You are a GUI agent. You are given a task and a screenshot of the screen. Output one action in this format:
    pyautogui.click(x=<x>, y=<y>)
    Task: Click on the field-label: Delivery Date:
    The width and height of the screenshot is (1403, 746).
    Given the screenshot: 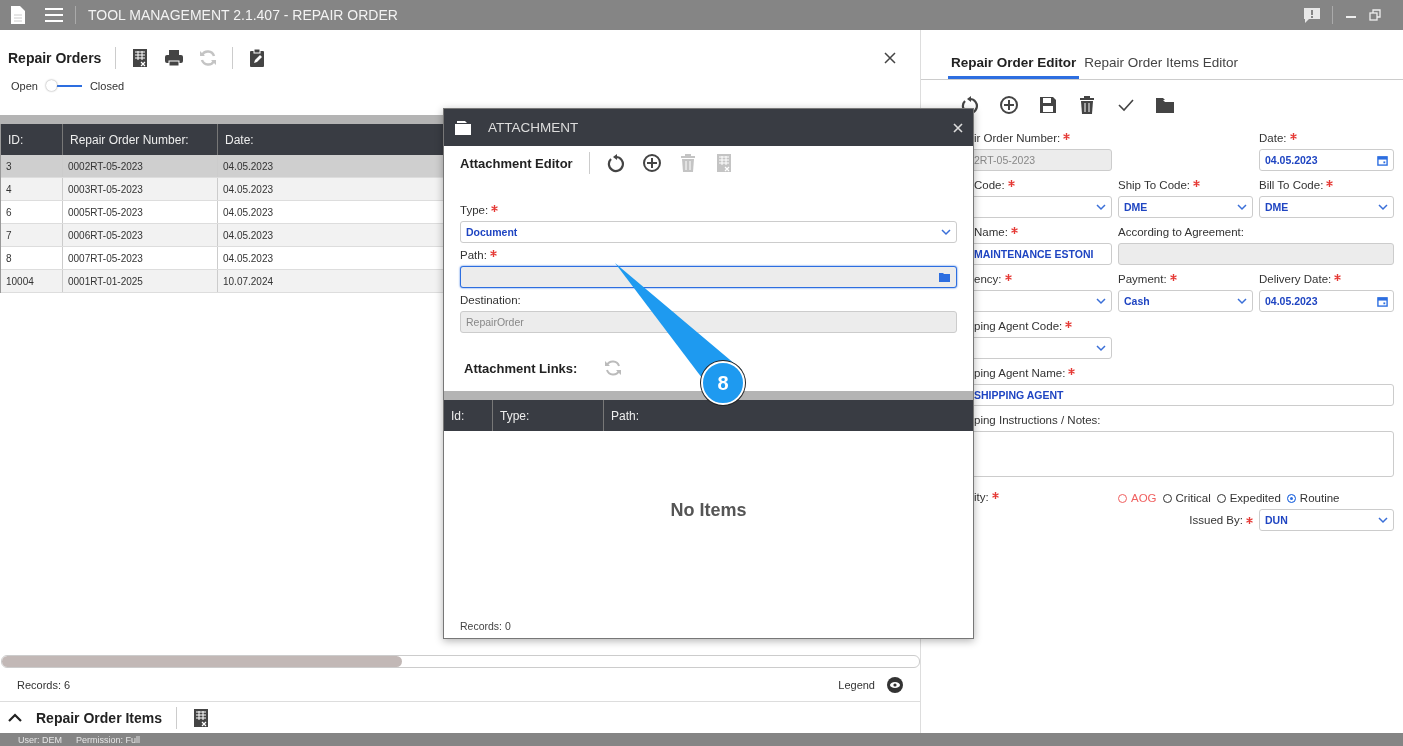 What is the action you would take?
    pyautogui.click(x=1295, y=279)
    